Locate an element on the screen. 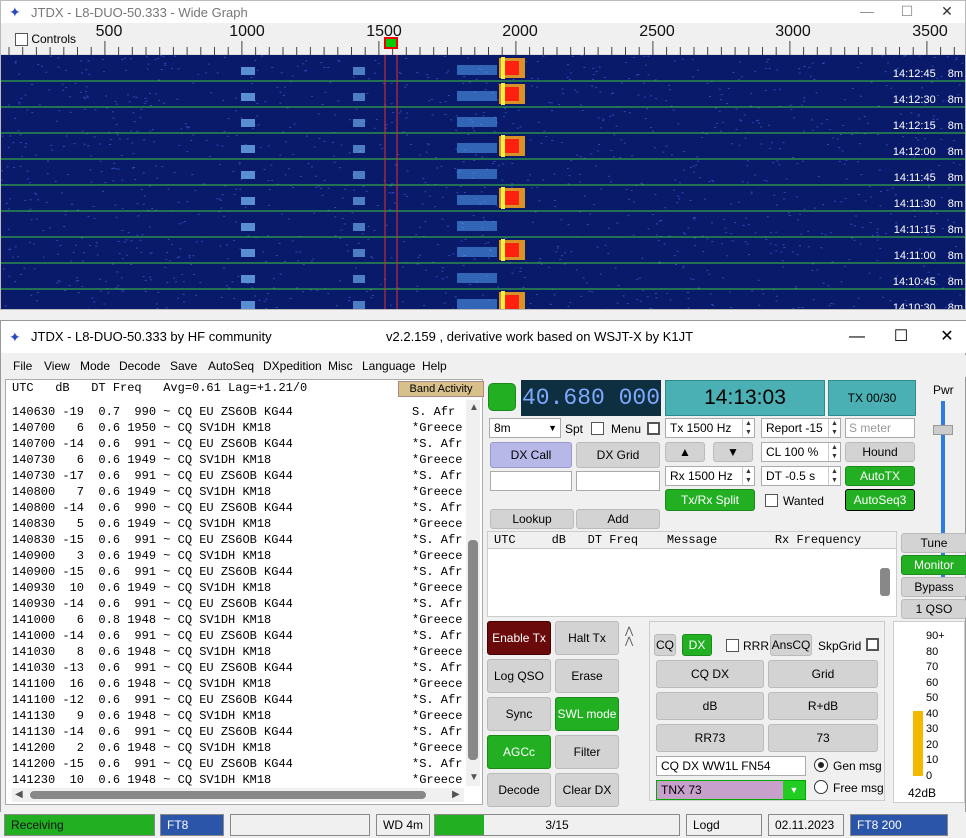 The width and height of the screenshot is (966, 838). anscq-button: AnsCQ is located at coordinates (791, 645).